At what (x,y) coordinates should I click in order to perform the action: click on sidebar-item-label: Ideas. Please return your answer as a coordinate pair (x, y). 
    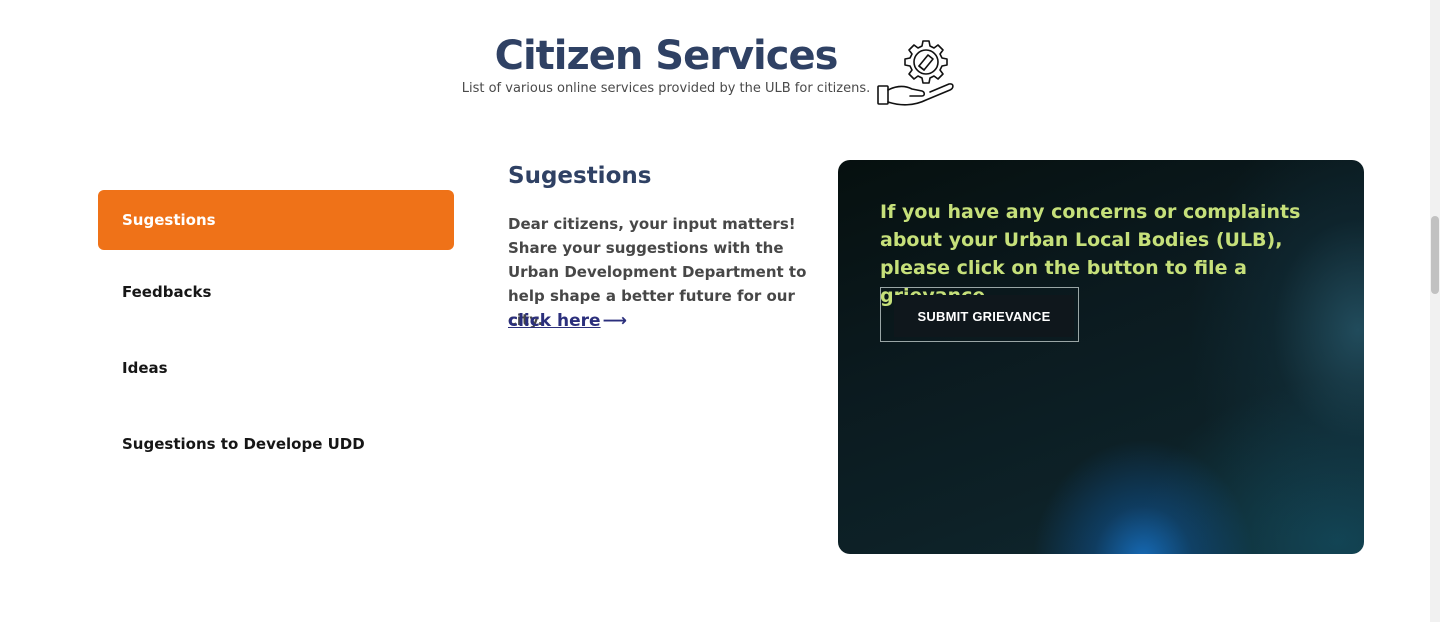
    Looking at the image, I should click on (145, 368).